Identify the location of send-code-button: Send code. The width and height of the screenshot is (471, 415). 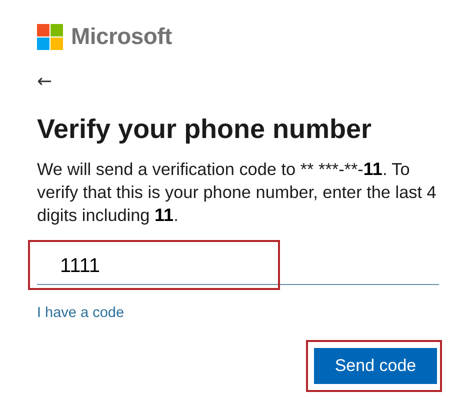
(375, 366).